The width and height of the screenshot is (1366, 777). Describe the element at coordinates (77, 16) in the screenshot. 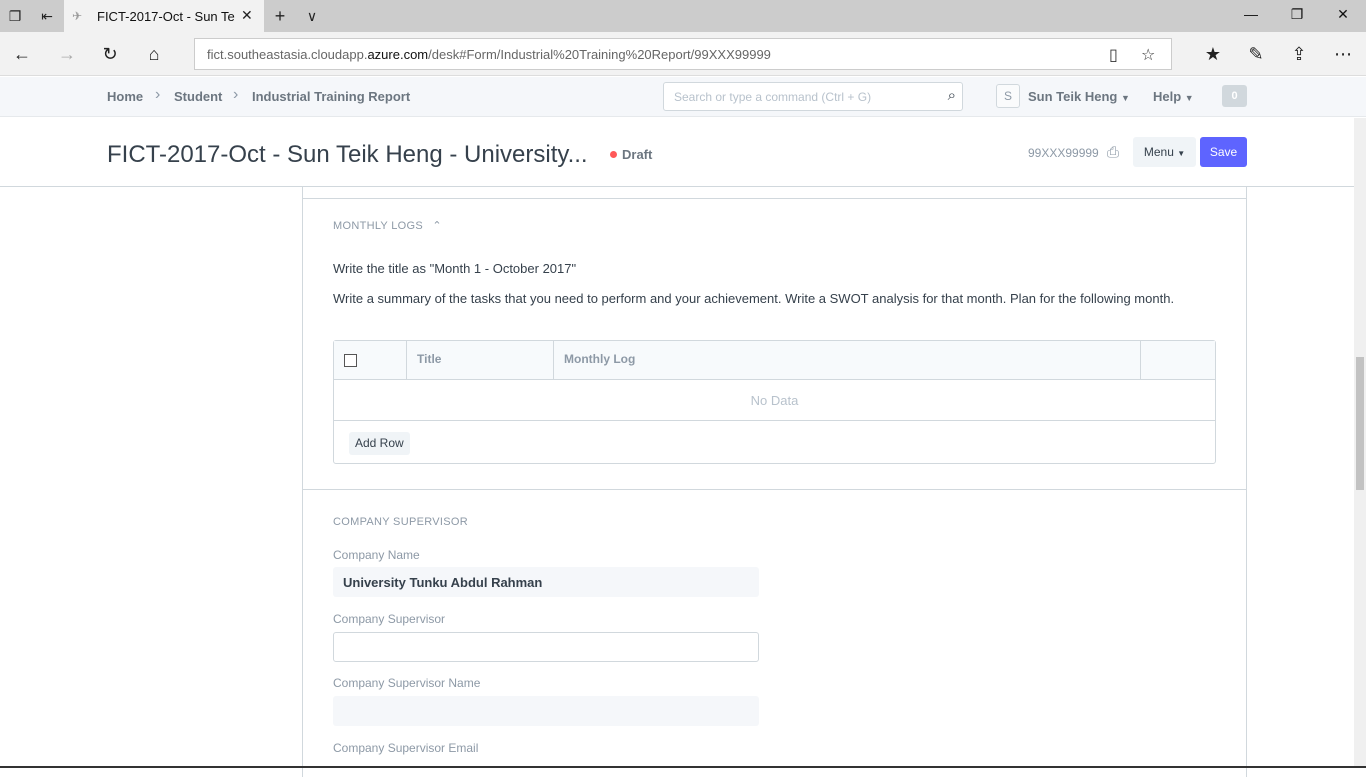

I see `tab-favicon-icon: ✈` at that location.